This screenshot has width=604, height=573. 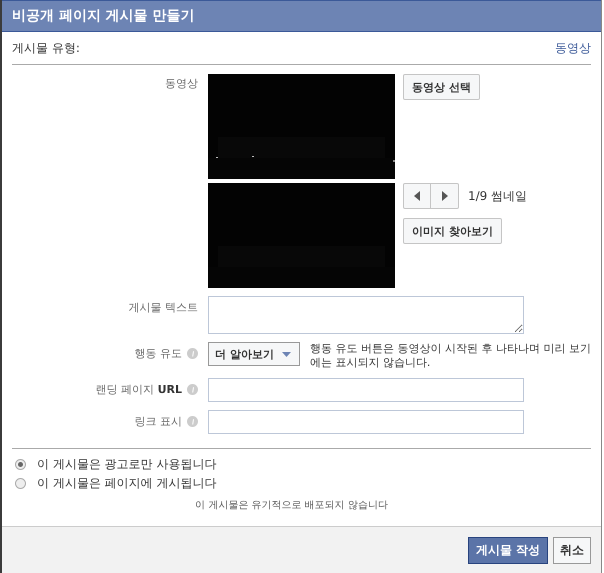 What do you see at coordinates (158, 353) in the screenshot?
I see `field-label: 행동 유도` at bounding box center [158, 353].